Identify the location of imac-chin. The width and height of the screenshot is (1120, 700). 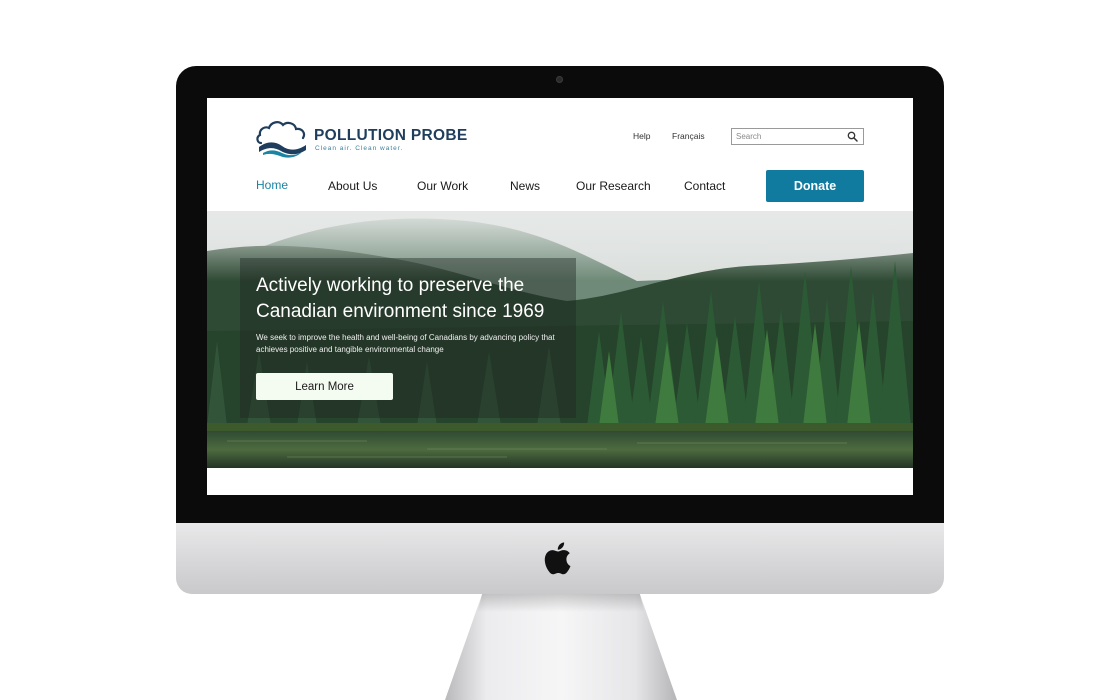
(560, 558).